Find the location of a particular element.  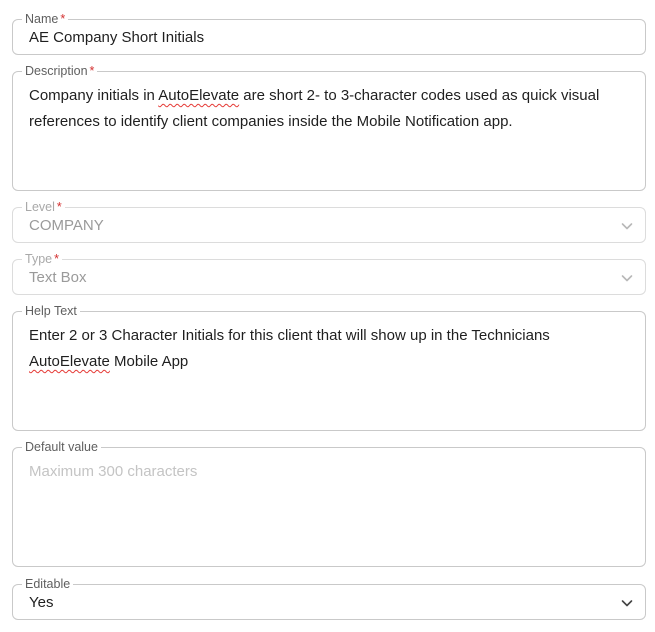

name-input: AE Company Short Initials is located at coordinates (317, 38).